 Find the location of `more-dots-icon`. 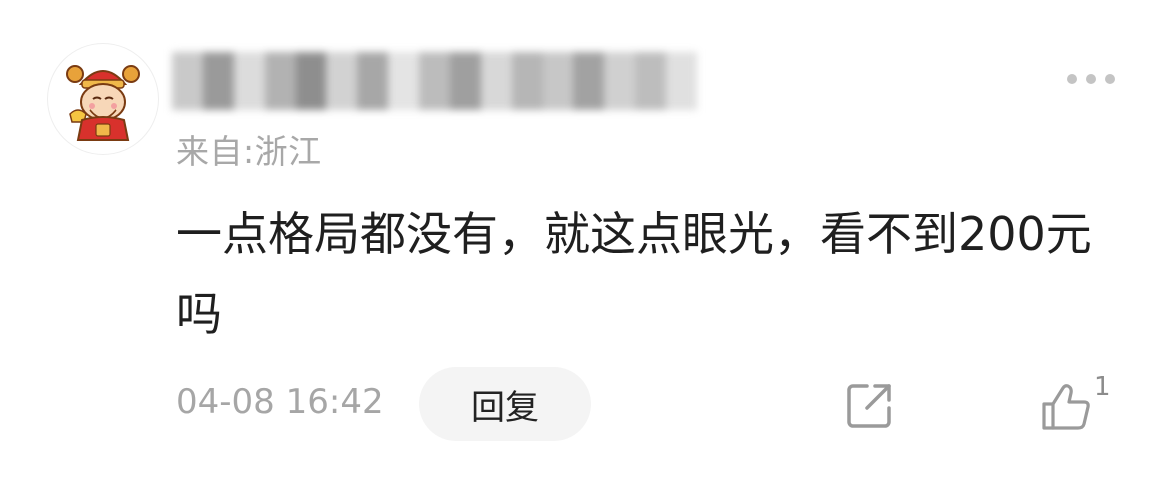

more-dots-icon is located at coordinates (1091, 79).